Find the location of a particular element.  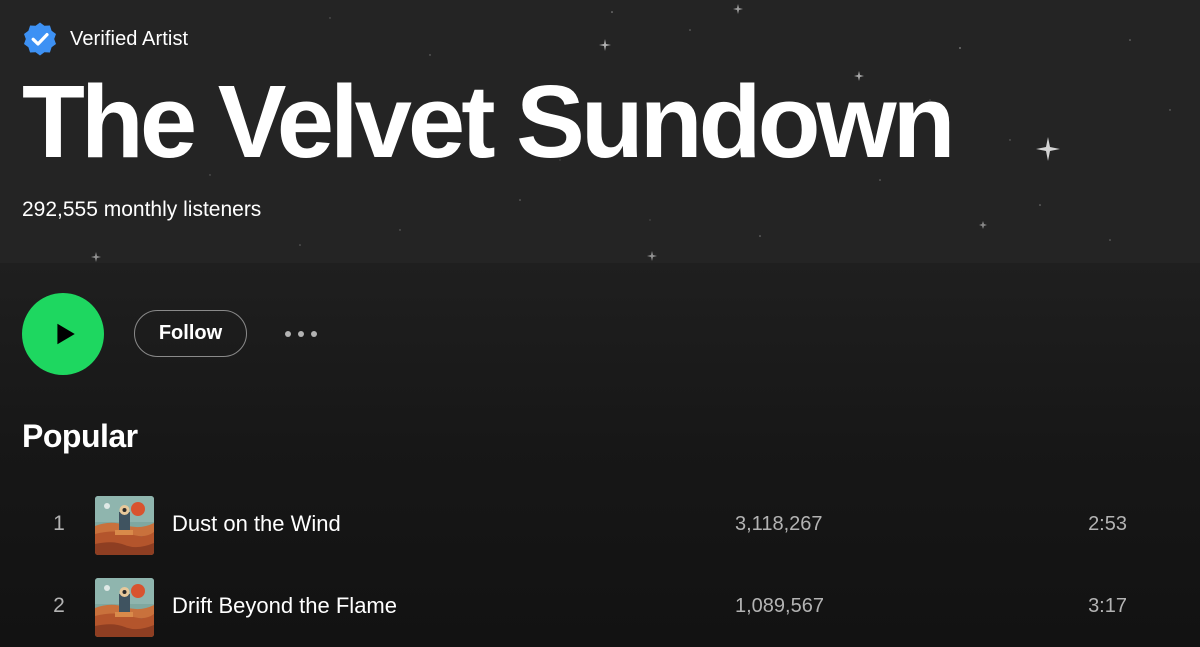

track-title: Drift Beyond the Flame is located at coordinates (284, 606).